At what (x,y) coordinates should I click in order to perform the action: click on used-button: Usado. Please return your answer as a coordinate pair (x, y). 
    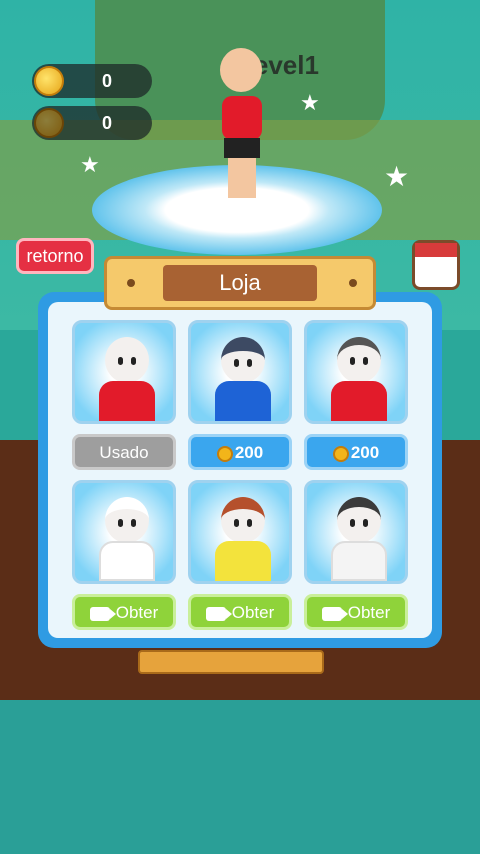
    Looking at the image, I should click on (124, 452).